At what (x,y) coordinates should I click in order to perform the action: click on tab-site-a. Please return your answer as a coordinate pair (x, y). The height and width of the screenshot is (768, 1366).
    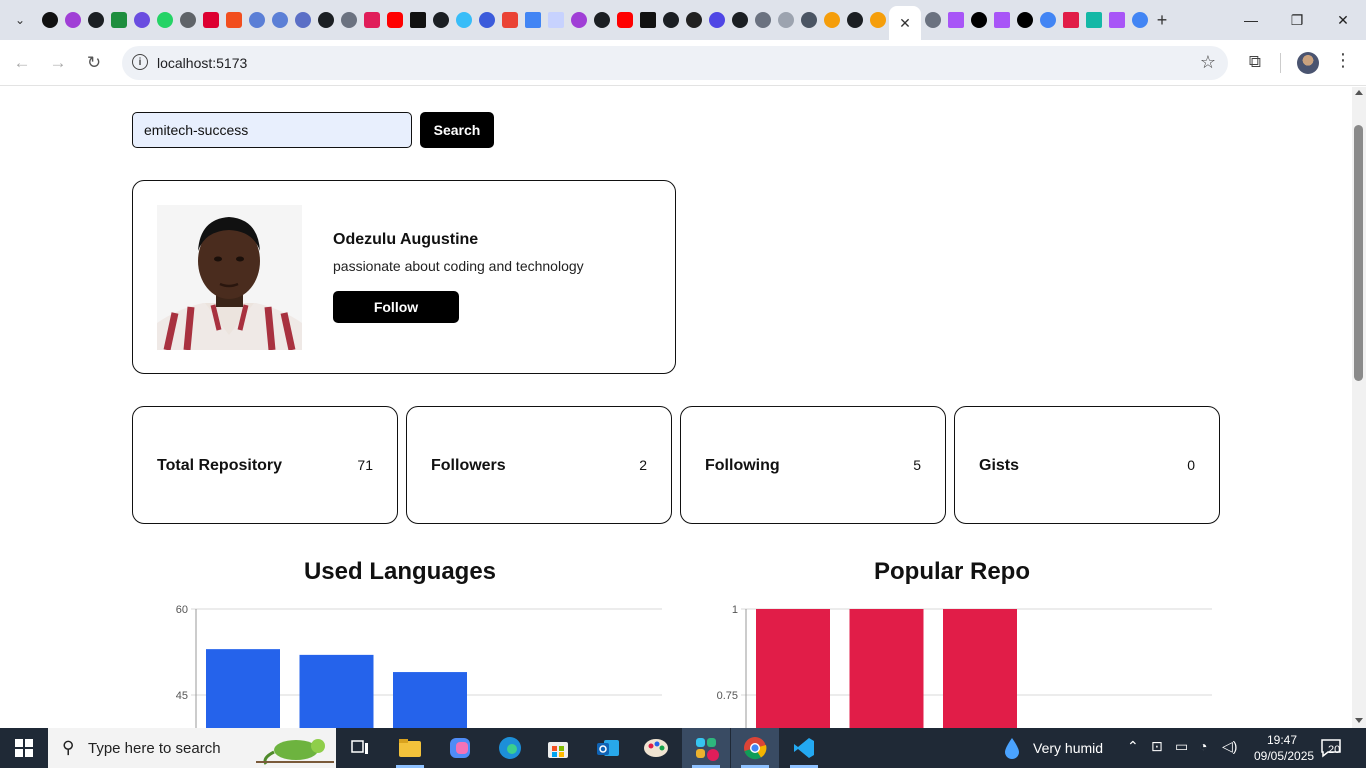
    Looking at the image, I should click on (256, 20).